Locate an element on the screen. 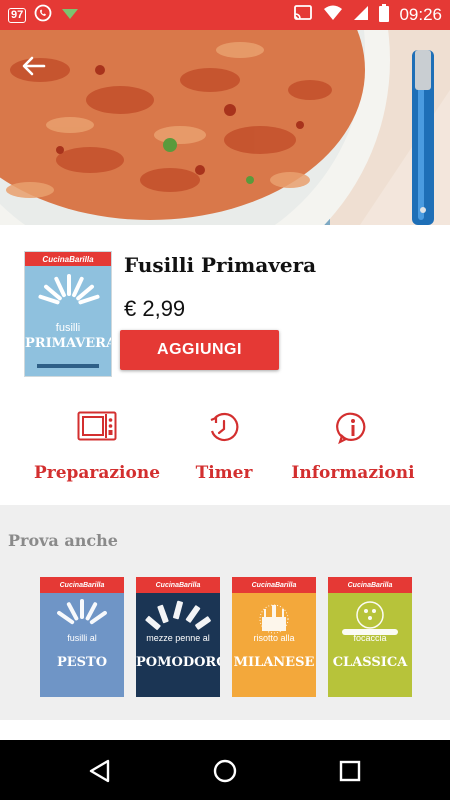  product-box-image: CucinaBarilla fusilli PRIMAVERA is located at coordinates (68, 314).